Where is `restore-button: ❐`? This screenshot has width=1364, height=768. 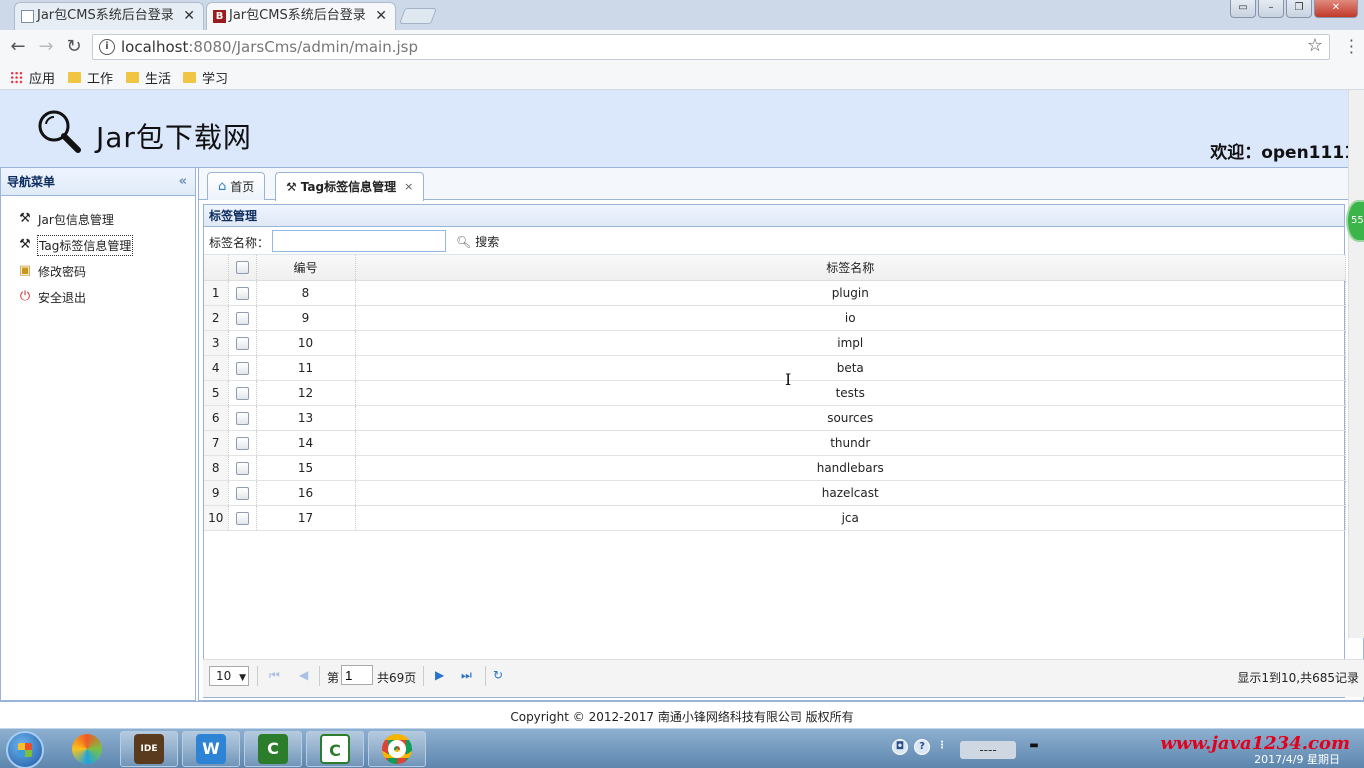
restore-button: ❐ is located at coordinates (1299, 9).